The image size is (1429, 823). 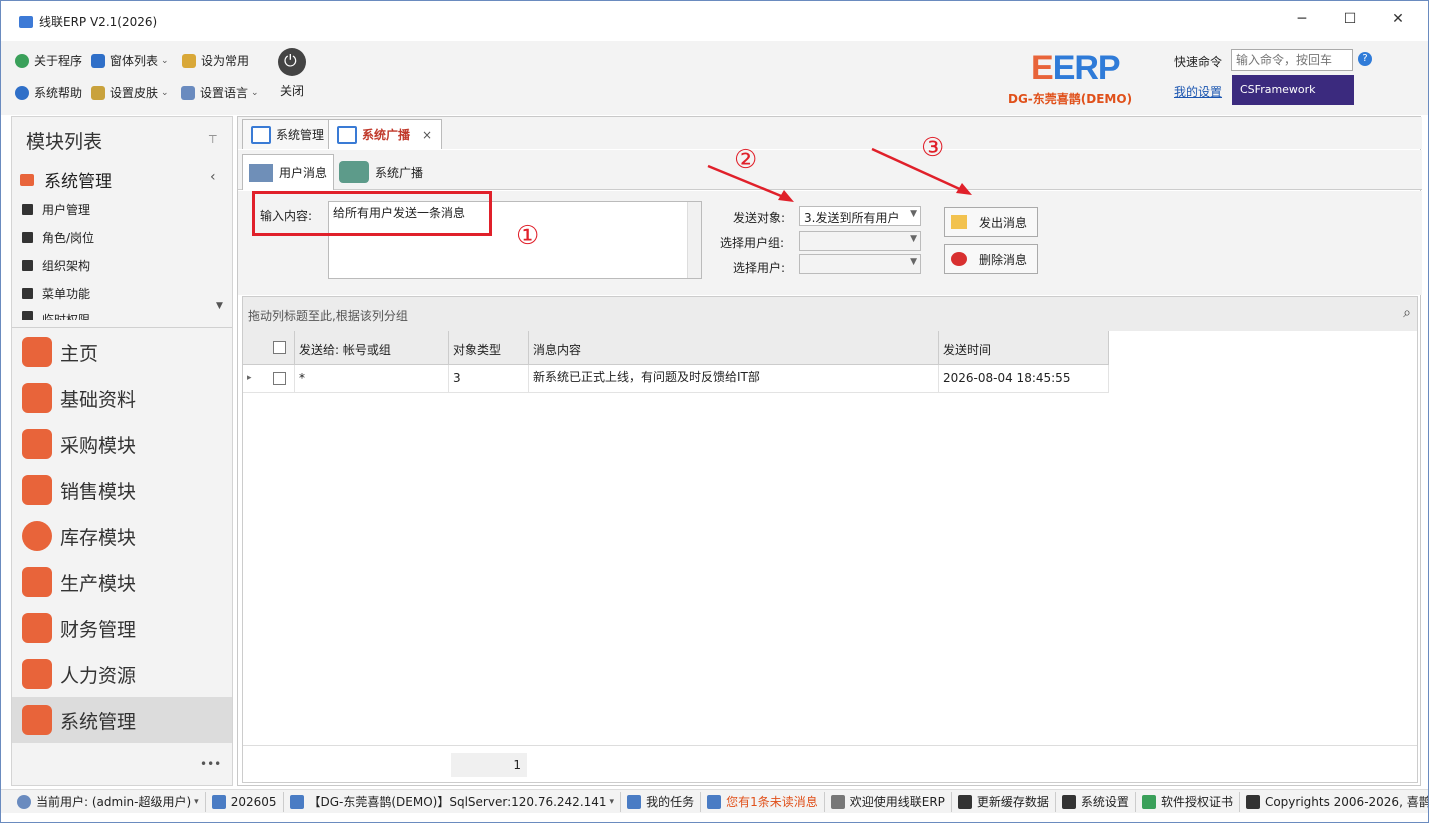 I want to click on title-bar: 线联ERP V2.1(2026) ─ ☐ ✕, so click(x=714, y=21).